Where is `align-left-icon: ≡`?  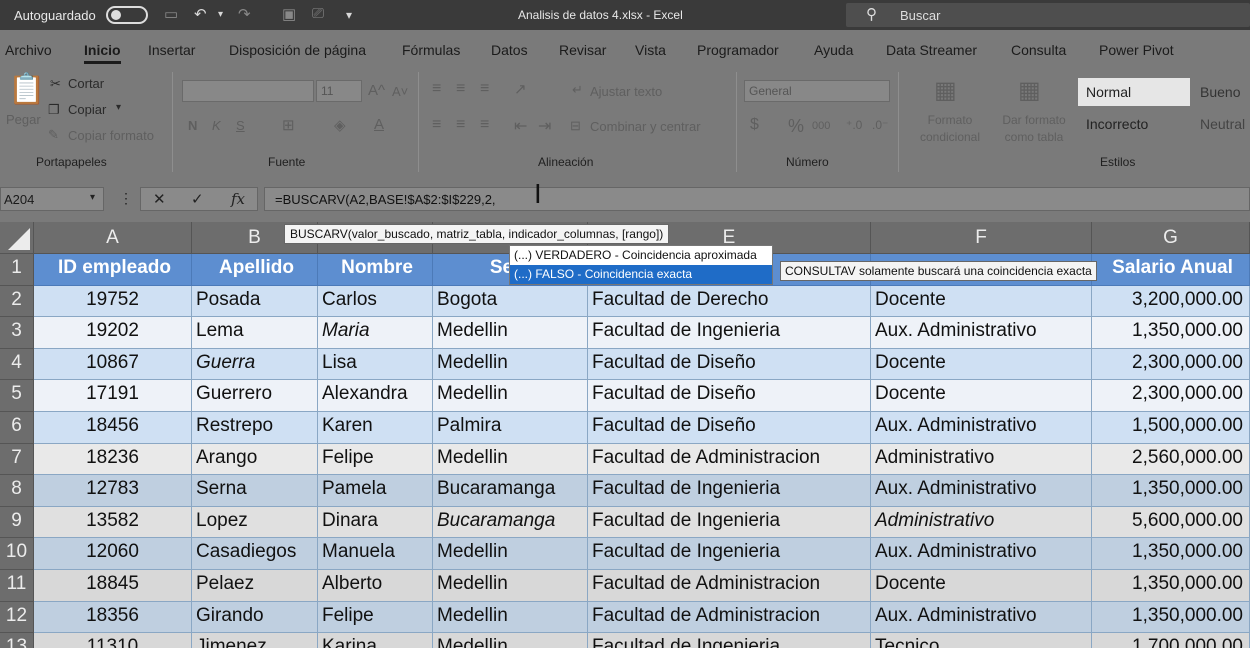 align-left-icon: ≡ is located at coordinates (436, 125).